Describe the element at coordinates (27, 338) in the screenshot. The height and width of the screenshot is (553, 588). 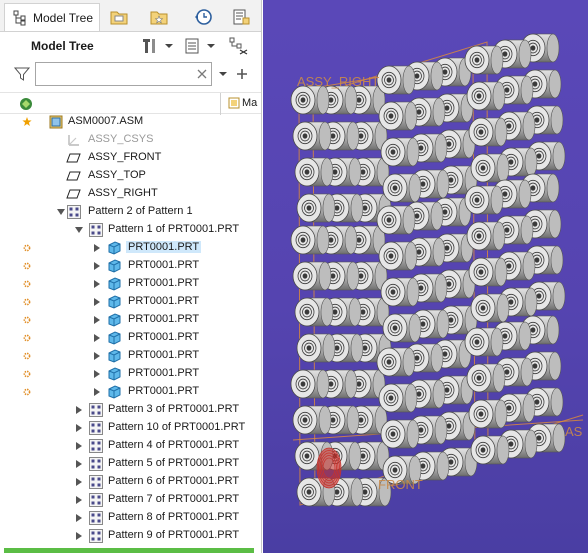
I see `regeneration-marker-icon` at that location.